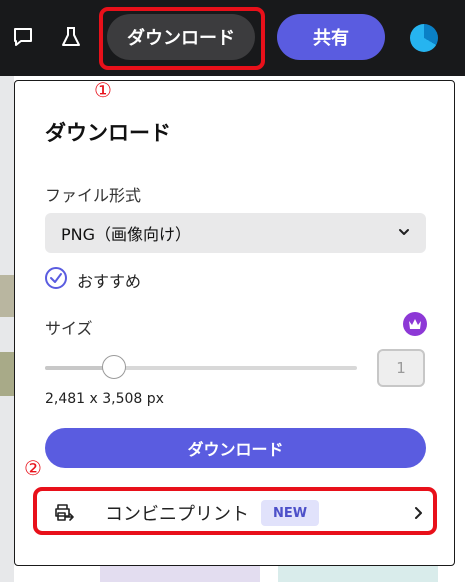  What do you see at coordinates (415, 324) in the screenshot?
I see `crown-icon` at bounding box center [415, 324].